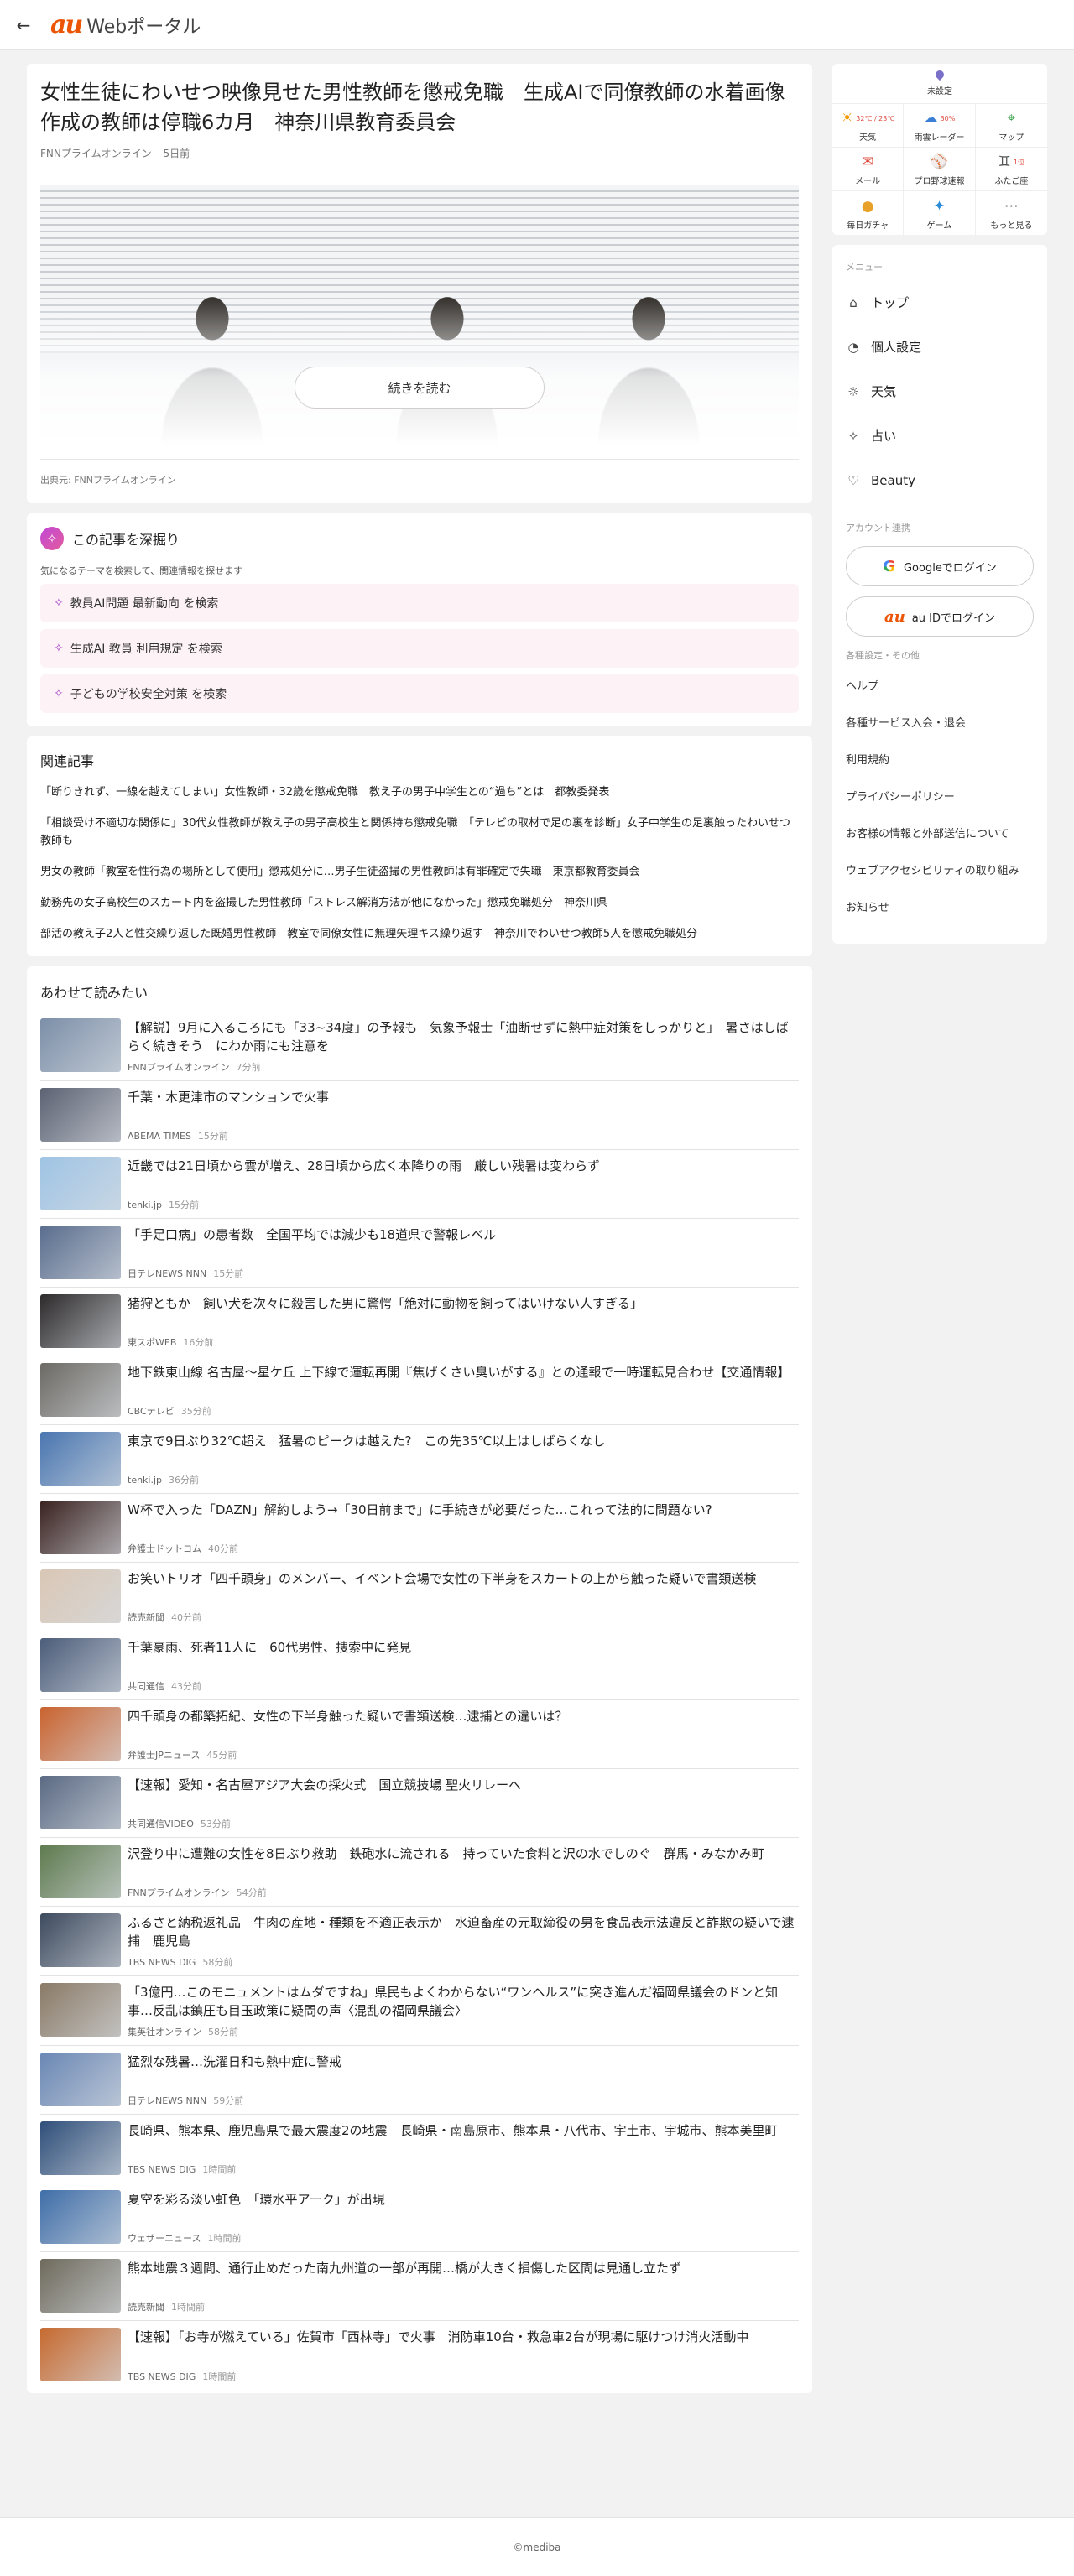 This screenshot has width=1074, height=2576. I want to click on map-icon: ⌖, so click(1012, 118).